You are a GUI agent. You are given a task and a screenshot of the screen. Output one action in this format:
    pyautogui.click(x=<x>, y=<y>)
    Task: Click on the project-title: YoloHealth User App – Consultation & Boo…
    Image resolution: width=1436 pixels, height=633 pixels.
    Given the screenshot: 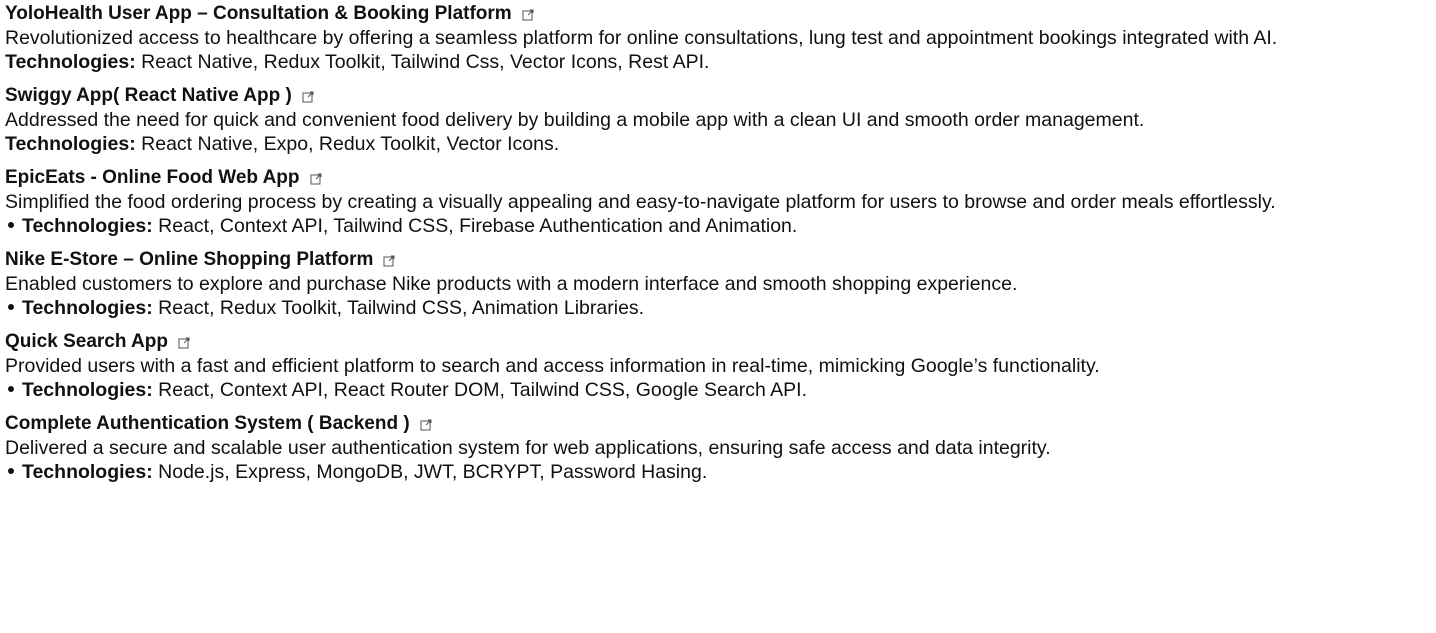 What is the action you would take?
    pyautogui.click(x=258, y=13)
    